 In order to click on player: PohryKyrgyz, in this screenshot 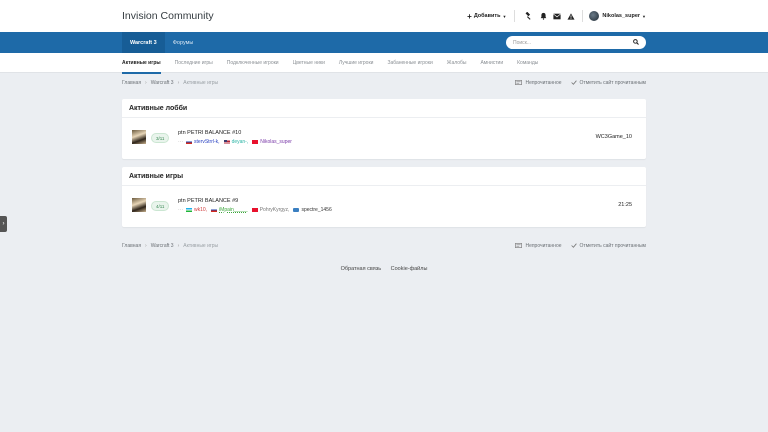, I will do `click(270, 210)`.